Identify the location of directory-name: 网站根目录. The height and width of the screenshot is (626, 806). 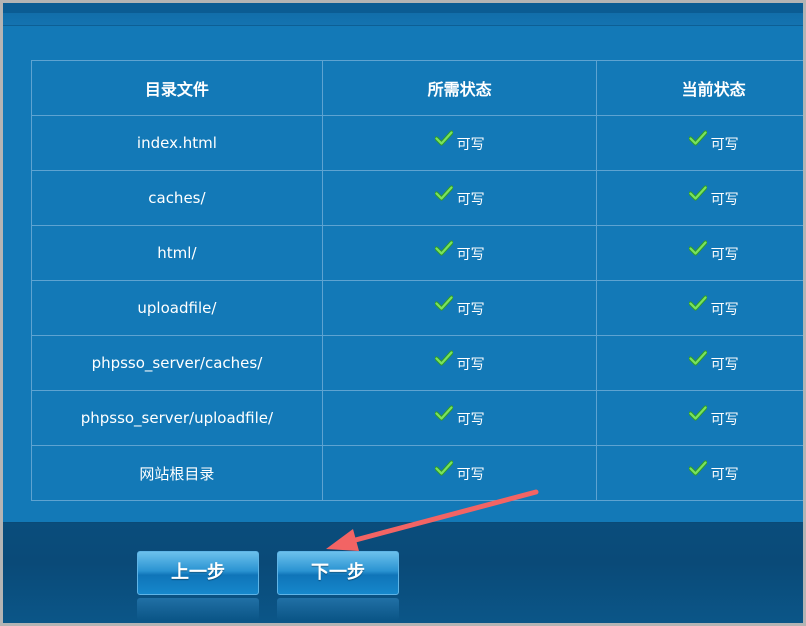
(177, 473).